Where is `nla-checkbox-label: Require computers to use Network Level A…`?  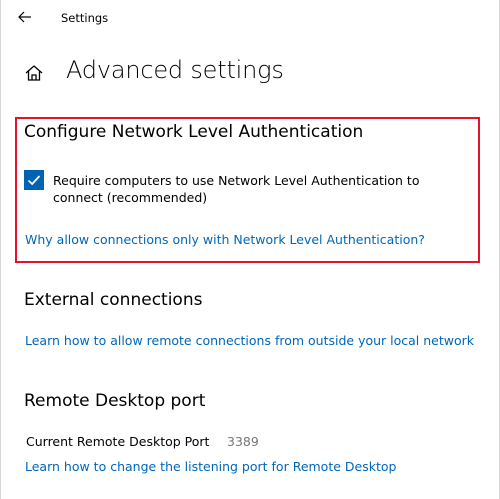 nla-checkbox-label: Require computers to use Network Level A… is located at coordinates (236, 189).